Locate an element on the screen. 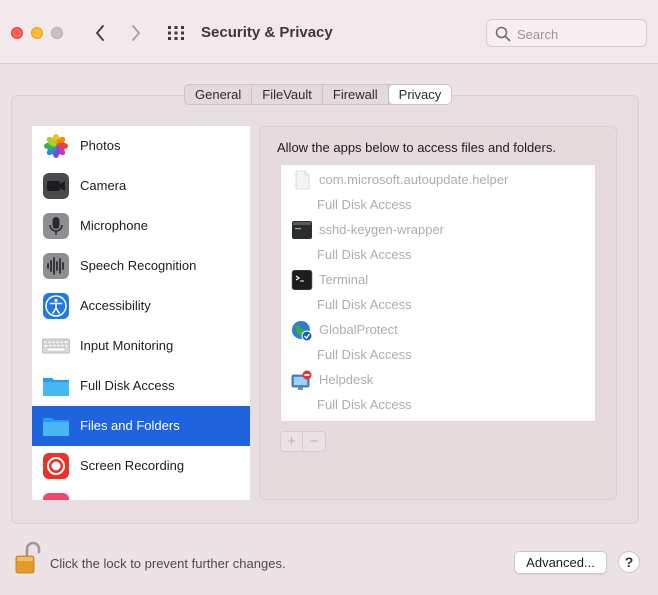  sidebar-item-label: Input Monitoring is located at coordinates (127, 345).